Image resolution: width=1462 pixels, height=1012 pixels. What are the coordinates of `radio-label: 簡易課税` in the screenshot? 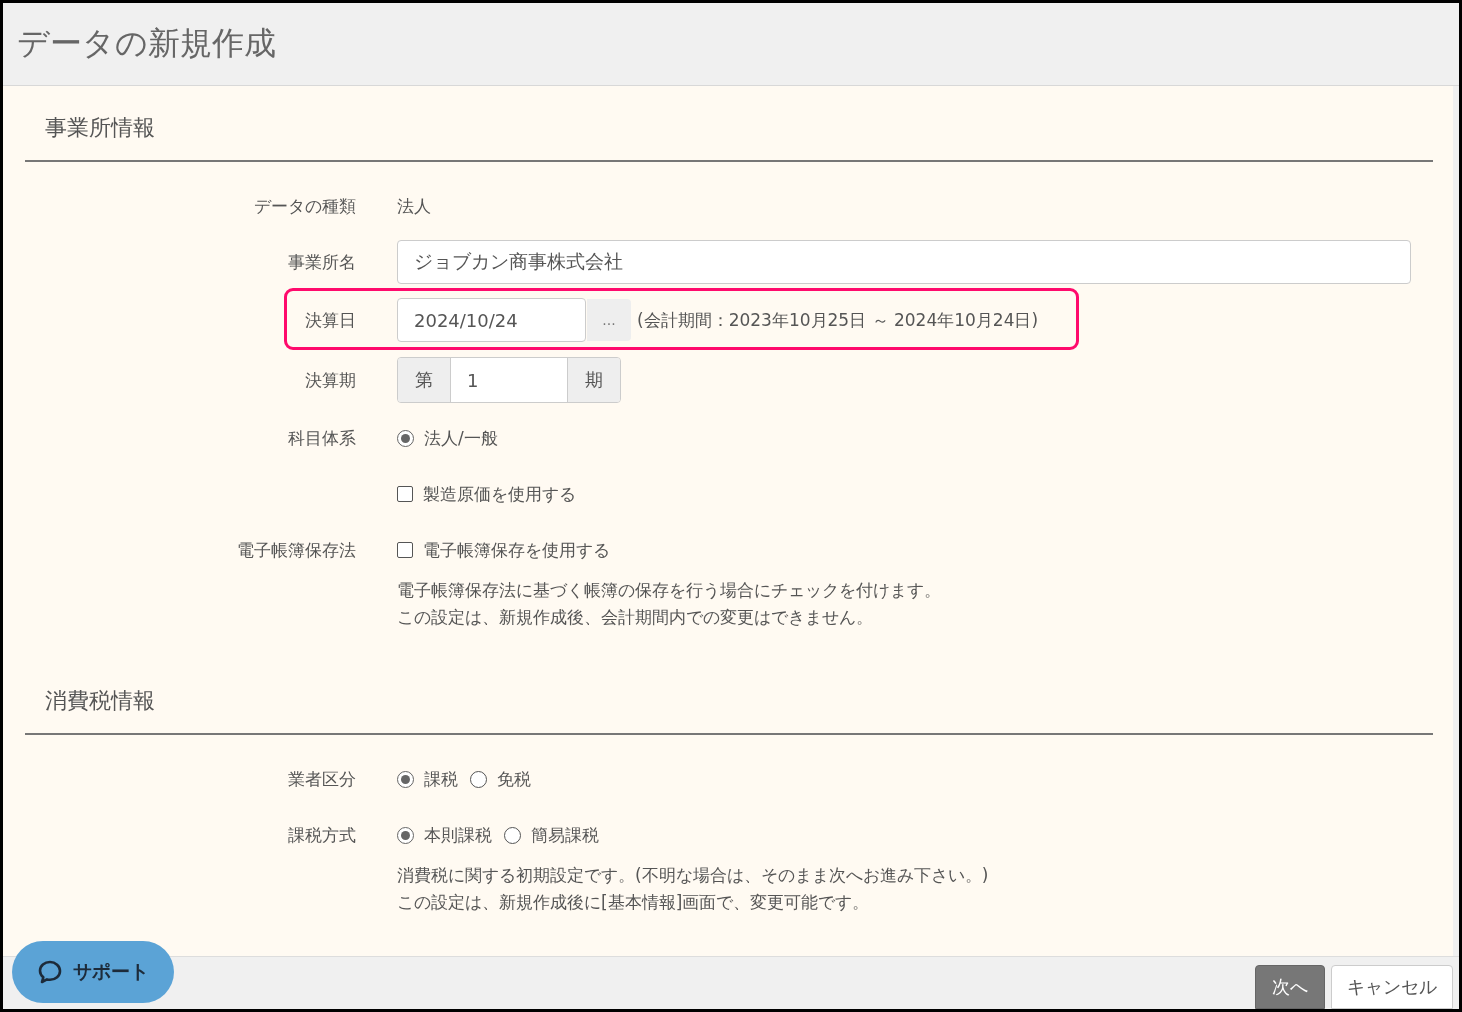 It's located at (565, 835).